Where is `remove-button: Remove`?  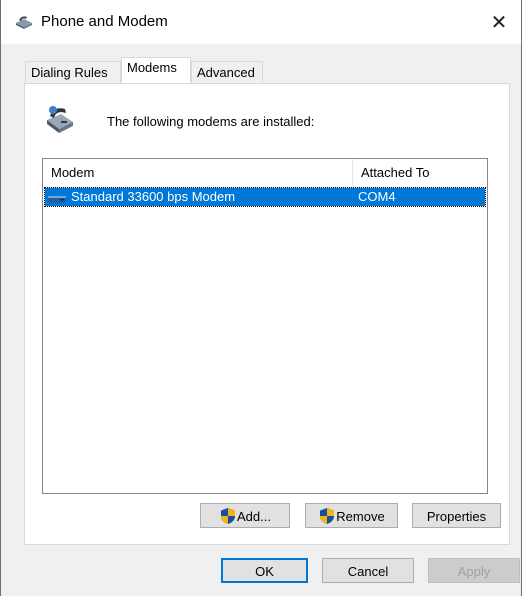
remove-button: Remove is located at coordinates (351, 515).